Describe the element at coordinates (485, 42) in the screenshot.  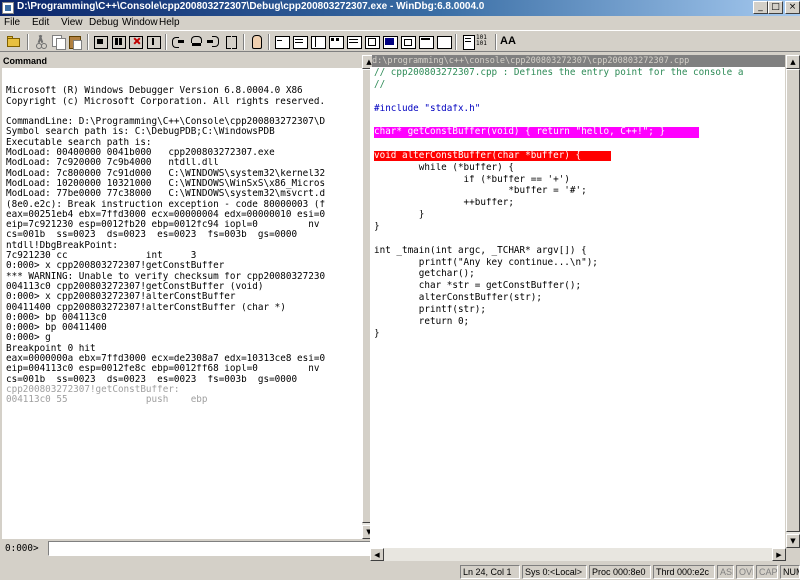
I see `hex-mode-icon: 101 101` at that location.